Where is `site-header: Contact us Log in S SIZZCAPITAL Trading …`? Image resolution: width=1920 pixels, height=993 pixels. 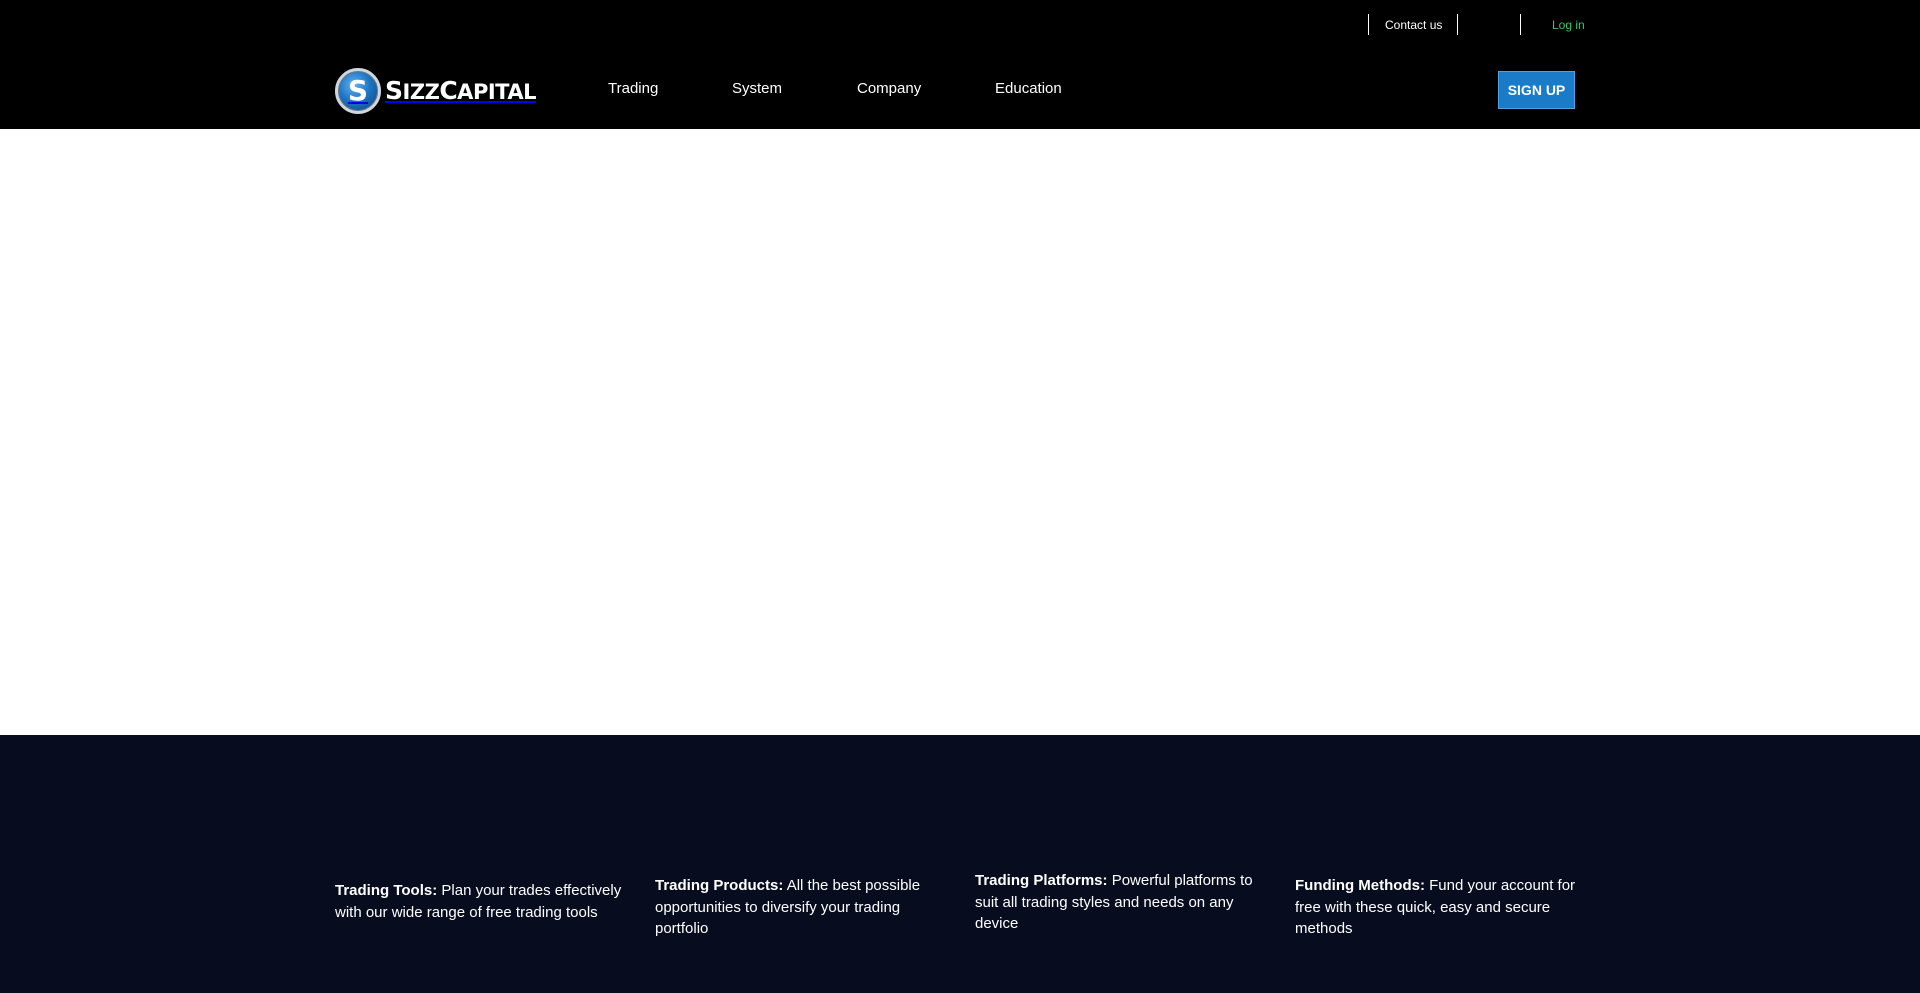
site-header: Contact us Log in S SIZZCAPITAL Trading … is located at coordinates (960, 64).